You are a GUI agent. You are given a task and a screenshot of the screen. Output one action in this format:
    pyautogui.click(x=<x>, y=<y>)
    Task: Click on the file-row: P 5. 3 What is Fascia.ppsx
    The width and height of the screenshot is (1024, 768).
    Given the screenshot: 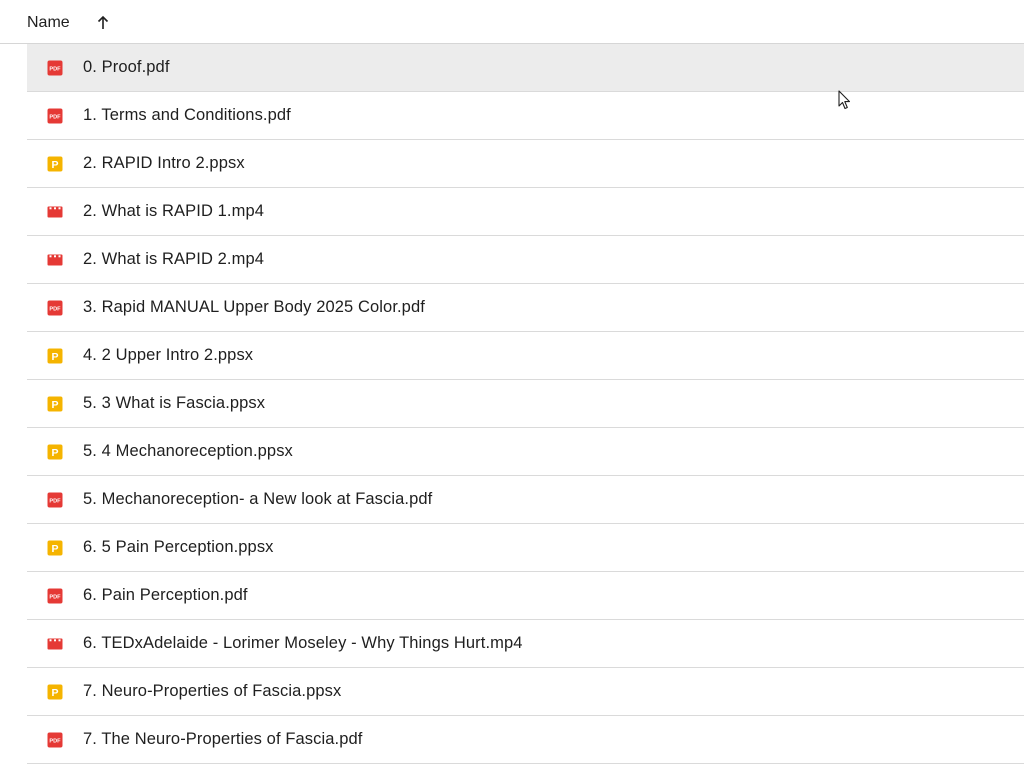 What is the action you would take?
    pyautogui.click(x=525, y=404)
    